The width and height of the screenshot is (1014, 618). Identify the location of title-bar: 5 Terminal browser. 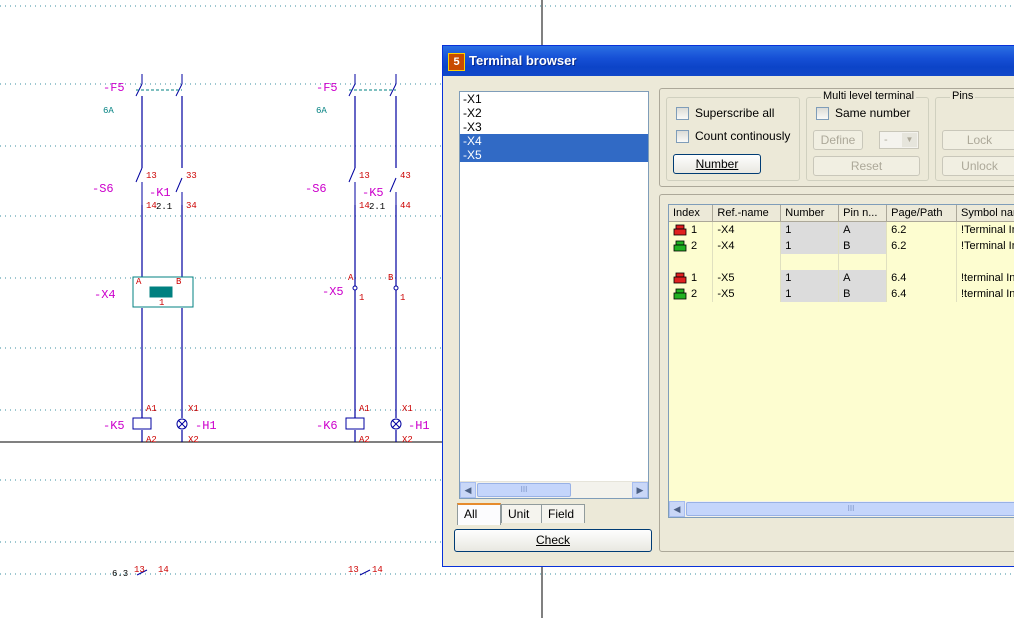
(728, 61).